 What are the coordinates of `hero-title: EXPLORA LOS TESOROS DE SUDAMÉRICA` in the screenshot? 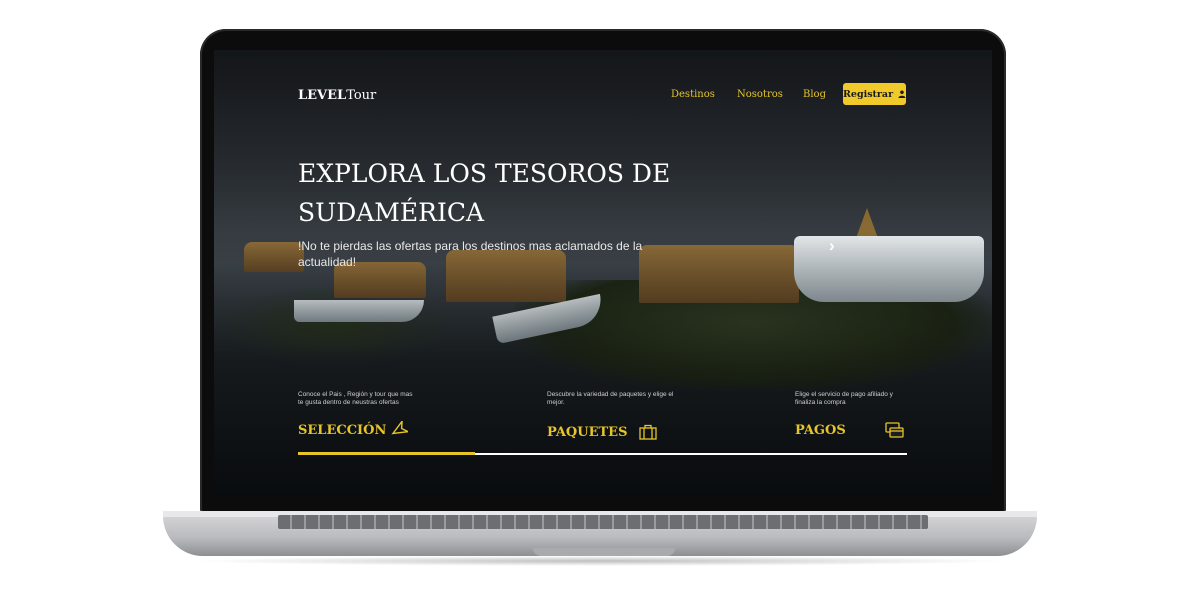 It's located at (484, 193).